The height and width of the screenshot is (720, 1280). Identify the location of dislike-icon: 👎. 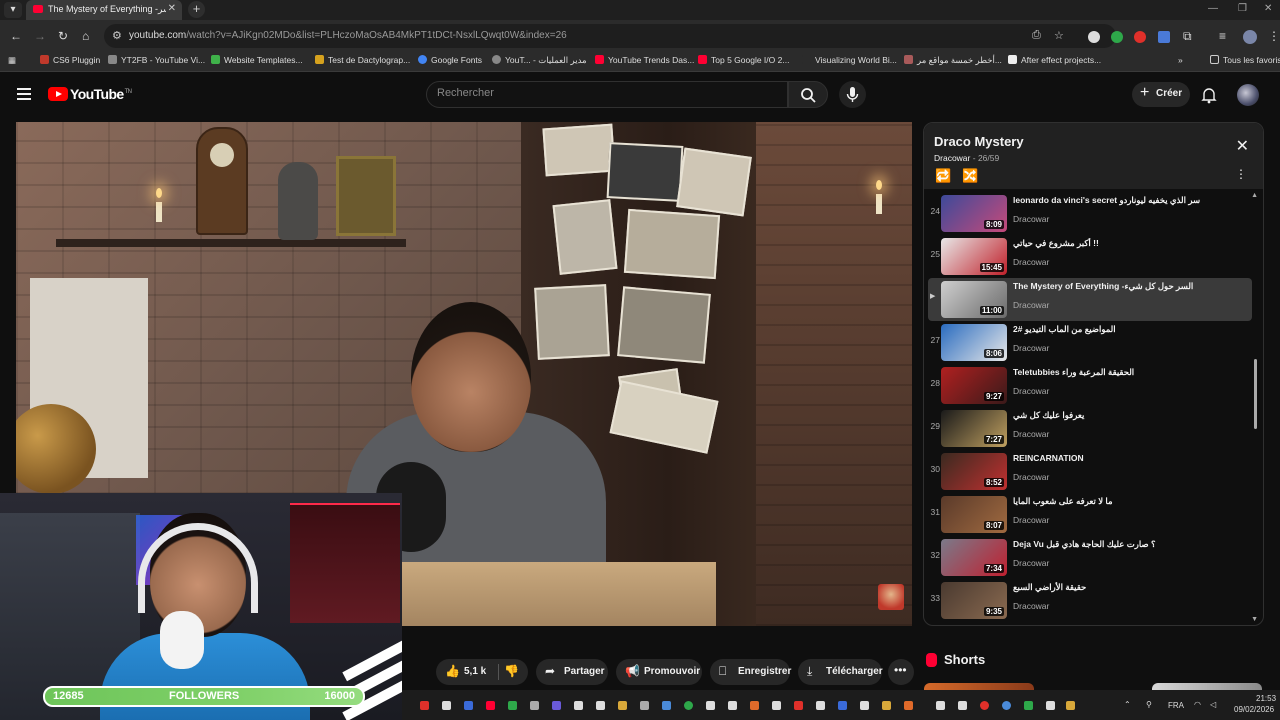
(511, 671).